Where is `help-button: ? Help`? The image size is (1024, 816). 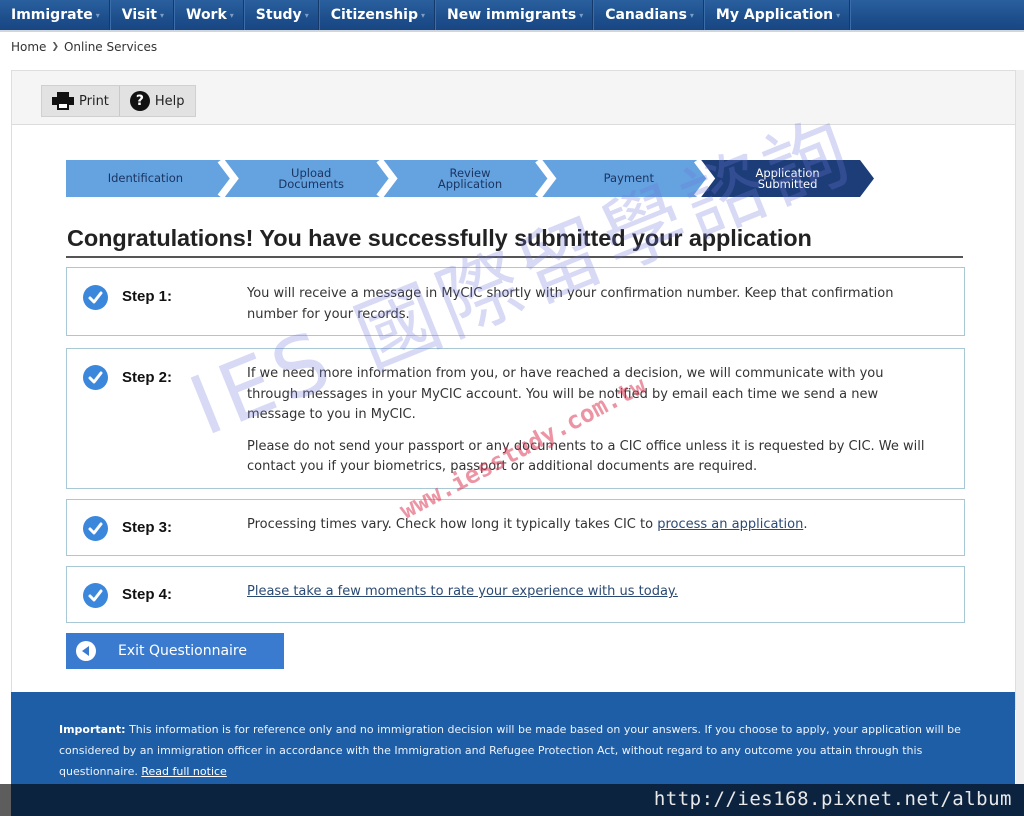
help-button: ? Help is located at coordinates (156, 101).